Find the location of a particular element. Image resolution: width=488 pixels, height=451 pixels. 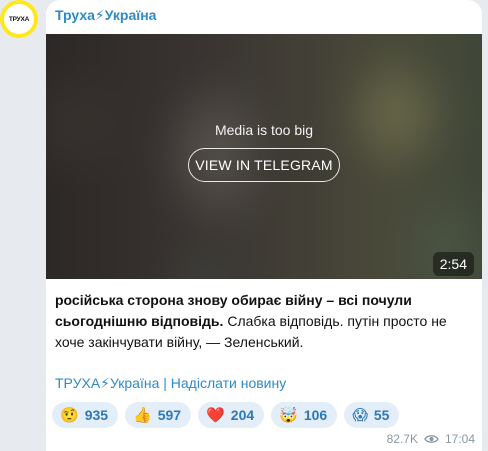

channel-footer-link: ТРУХА⚡Україна | Надіслати новину is located at coordinates (170, 383).